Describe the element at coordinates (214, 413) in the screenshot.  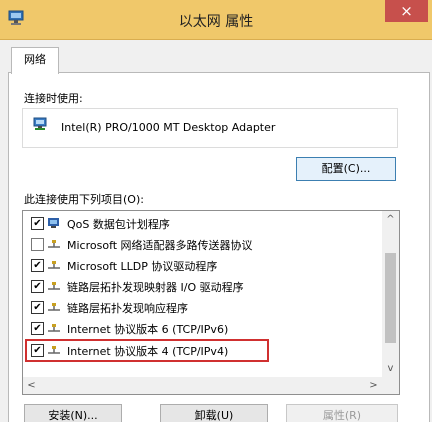
I see `uninstall-button: 卸载(U)` at that location.